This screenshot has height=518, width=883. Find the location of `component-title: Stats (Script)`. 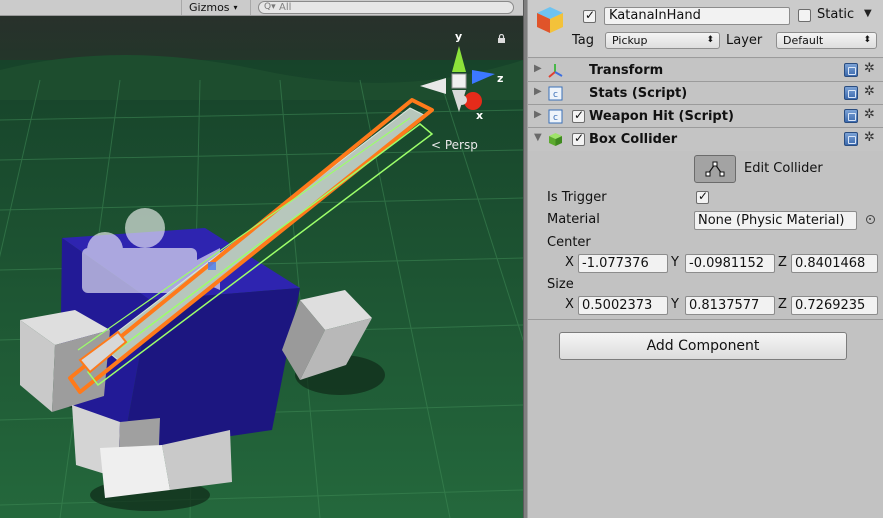

component-title: Stats (Script) is located at coordinates (638, 93).